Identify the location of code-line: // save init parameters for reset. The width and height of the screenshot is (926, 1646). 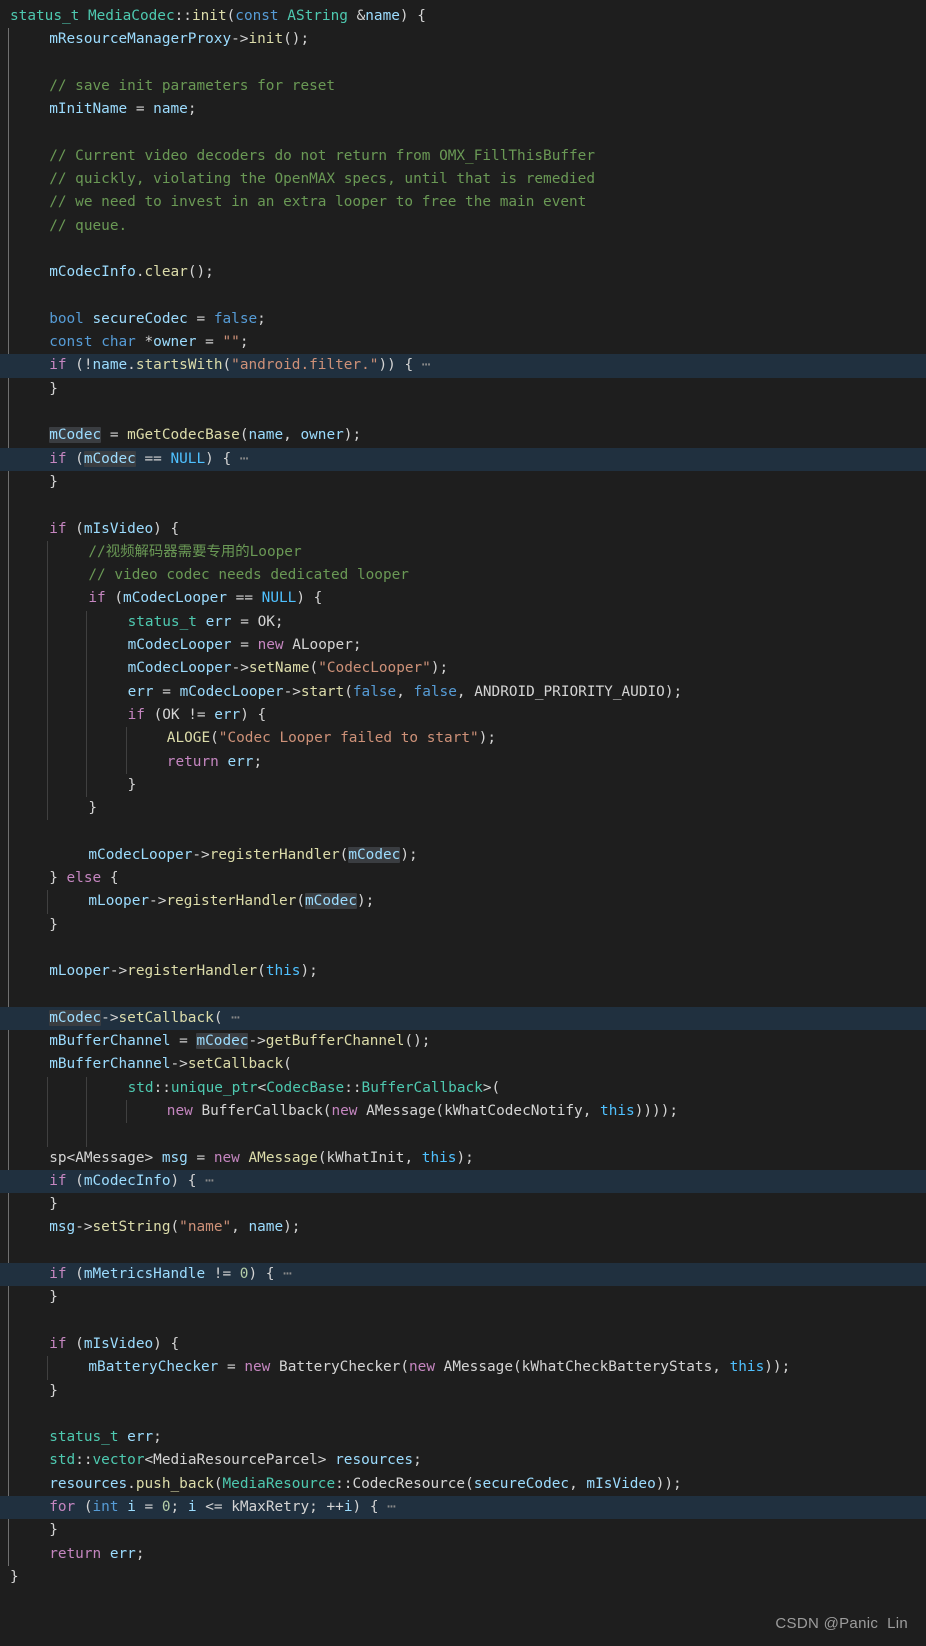
(463, 86).